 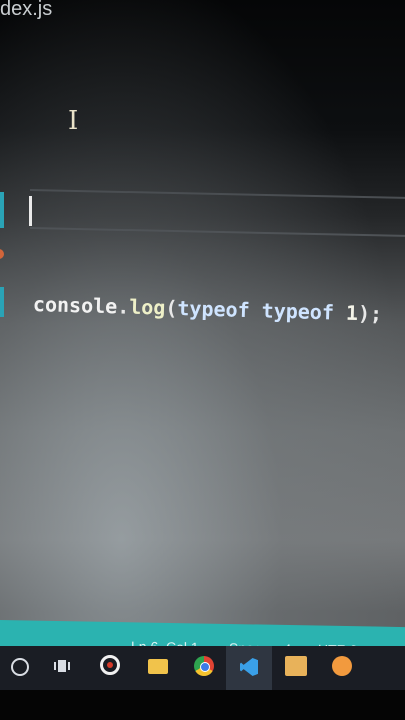 I want to click on text-caret, so click(x=30, y=211).